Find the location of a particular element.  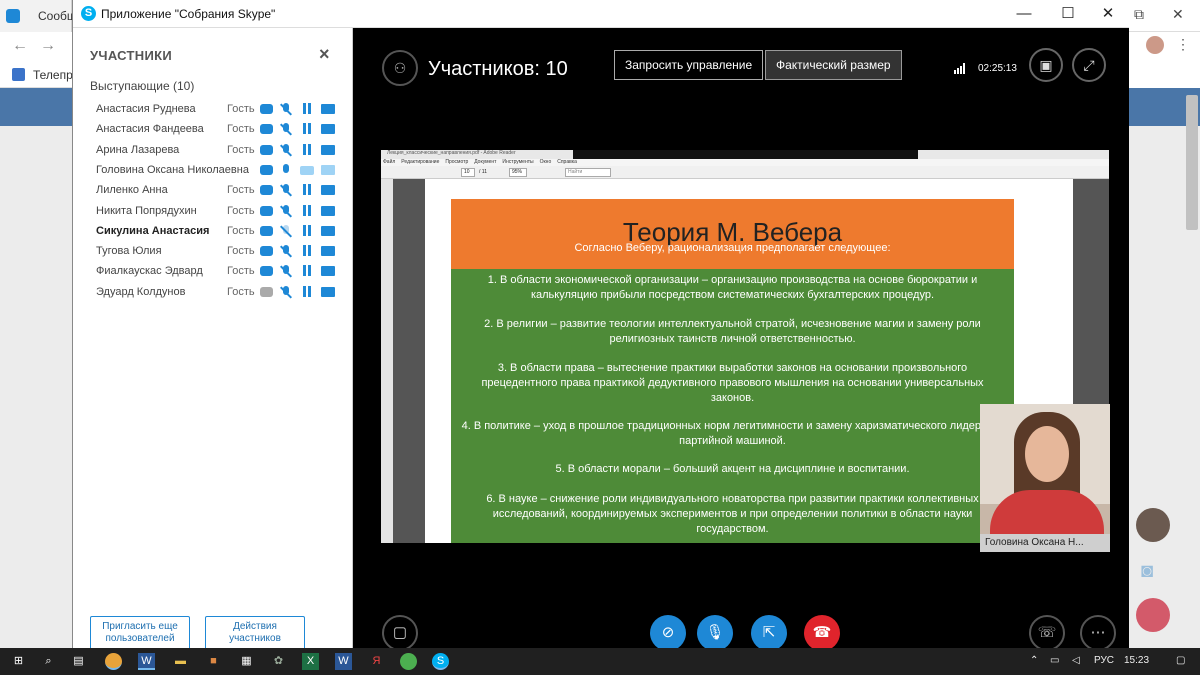

layout-switch-icon: ▣ is located at coordinates (1046, 65).